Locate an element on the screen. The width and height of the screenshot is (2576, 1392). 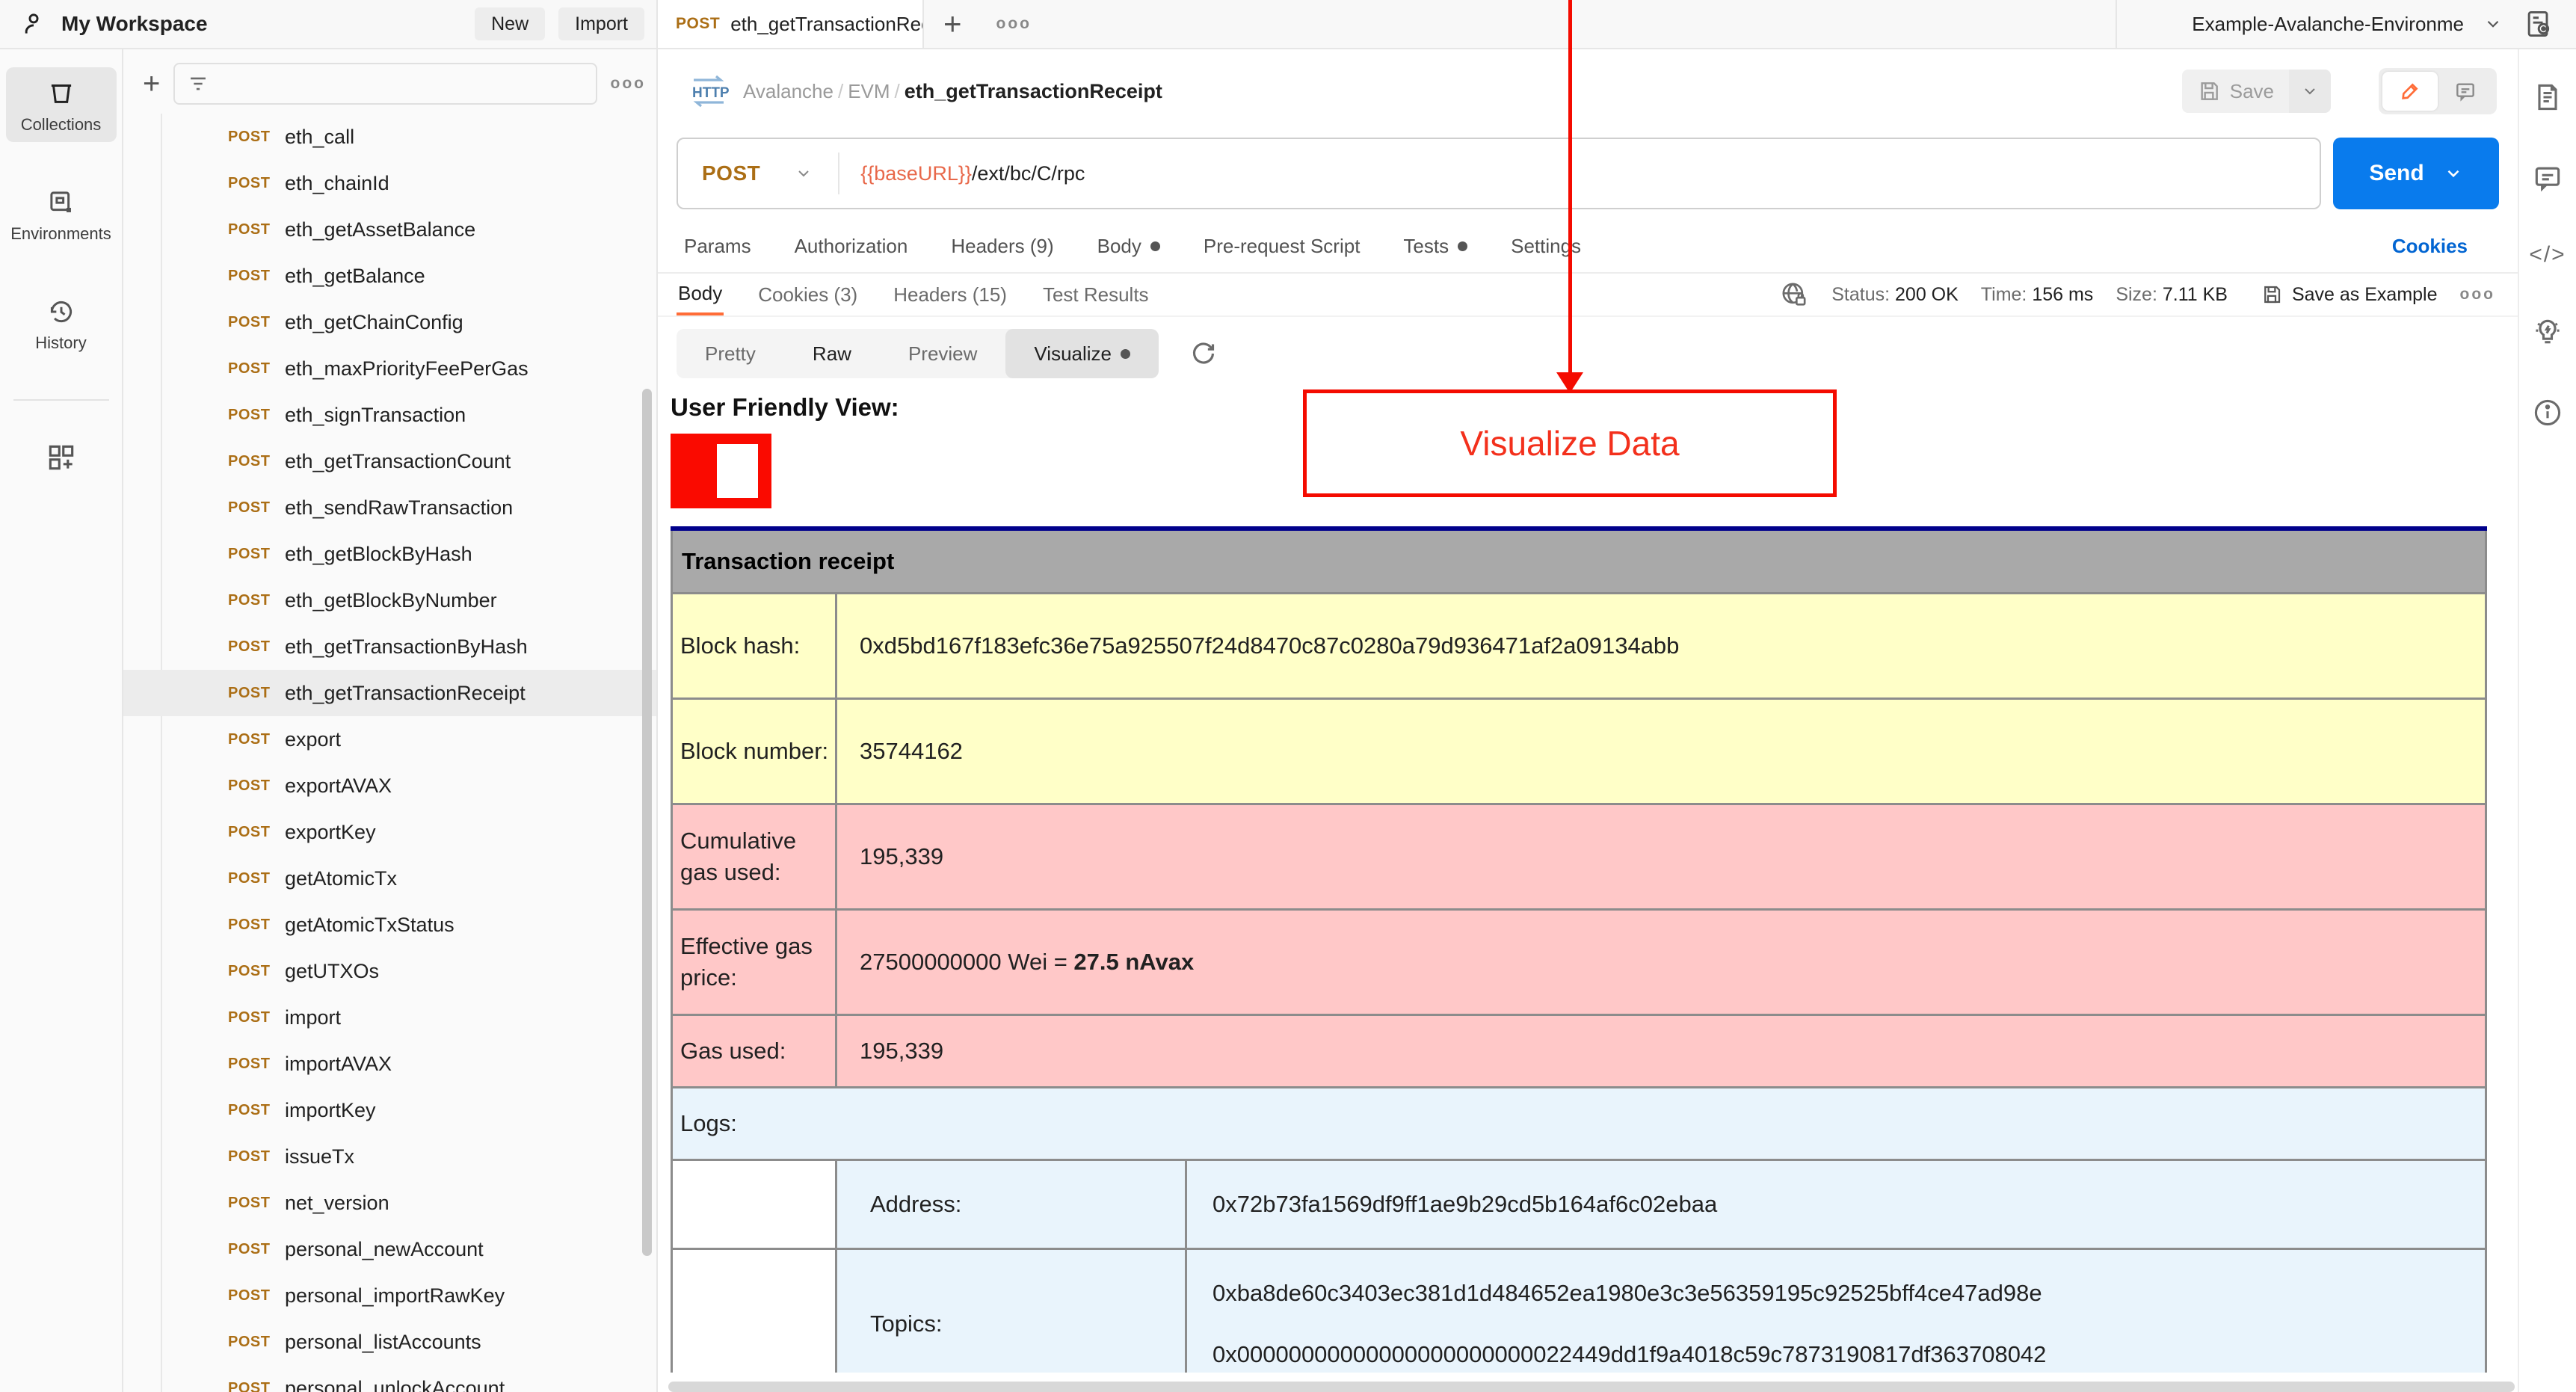
sidebar-request-item: POST personal_importRawKey is located at coordinates (389, 1295).